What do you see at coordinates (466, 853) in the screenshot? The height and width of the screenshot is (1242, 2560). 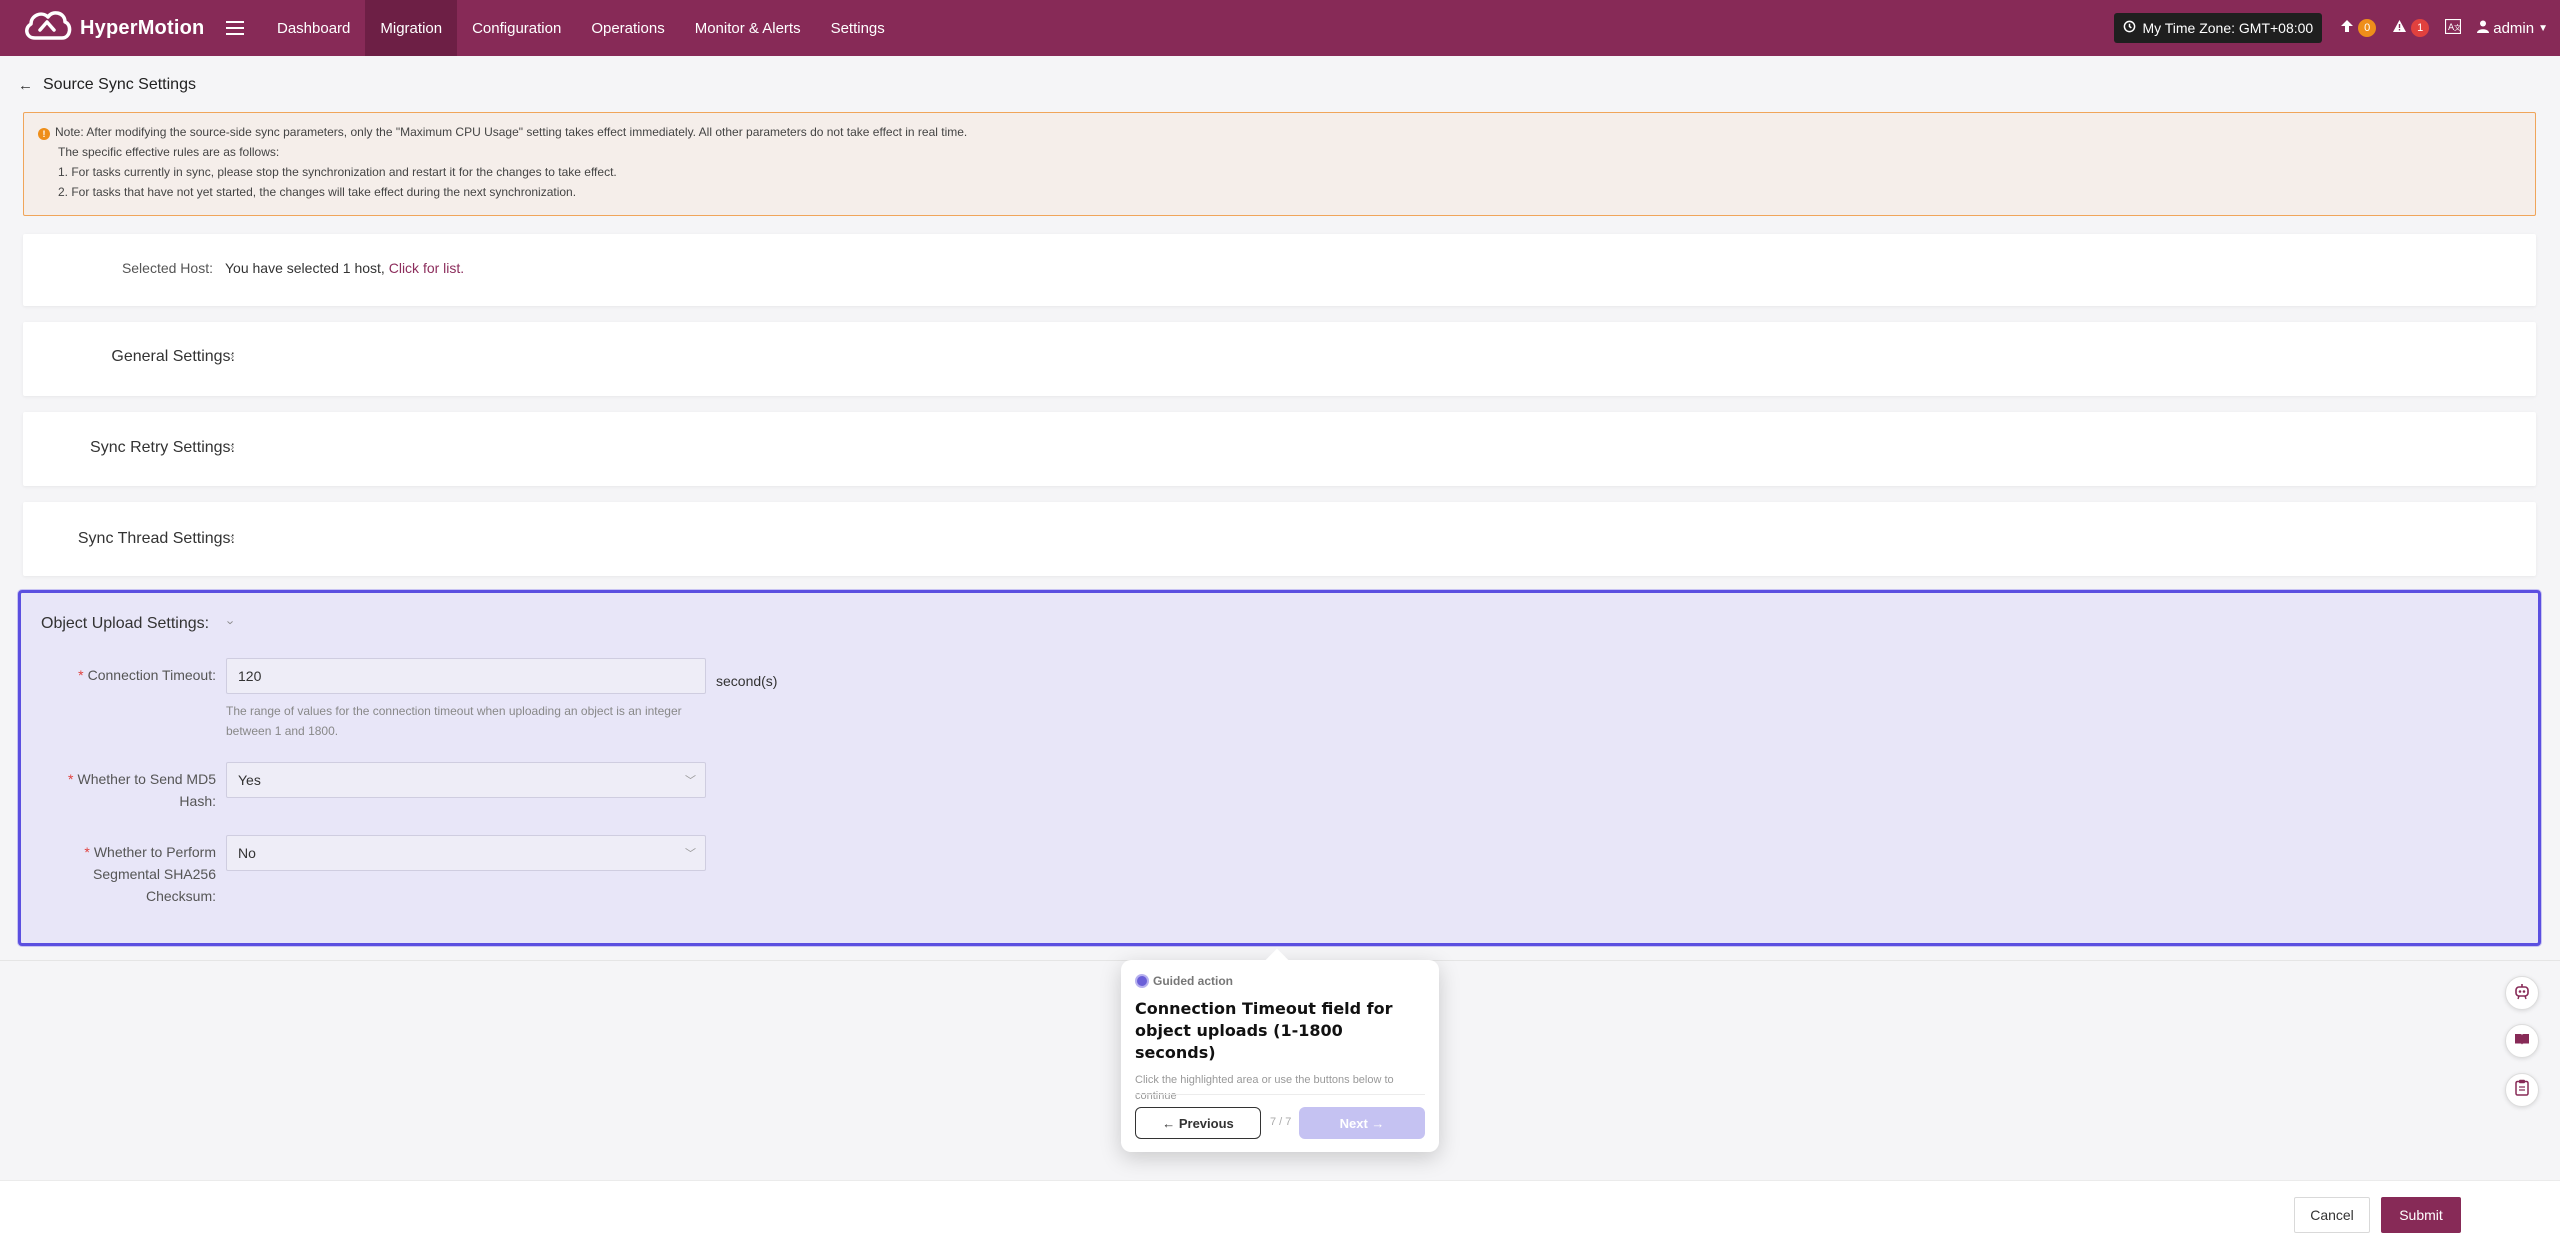 I see `sha256-checksum-select: No ﹀` at bounding box center [466, 853].